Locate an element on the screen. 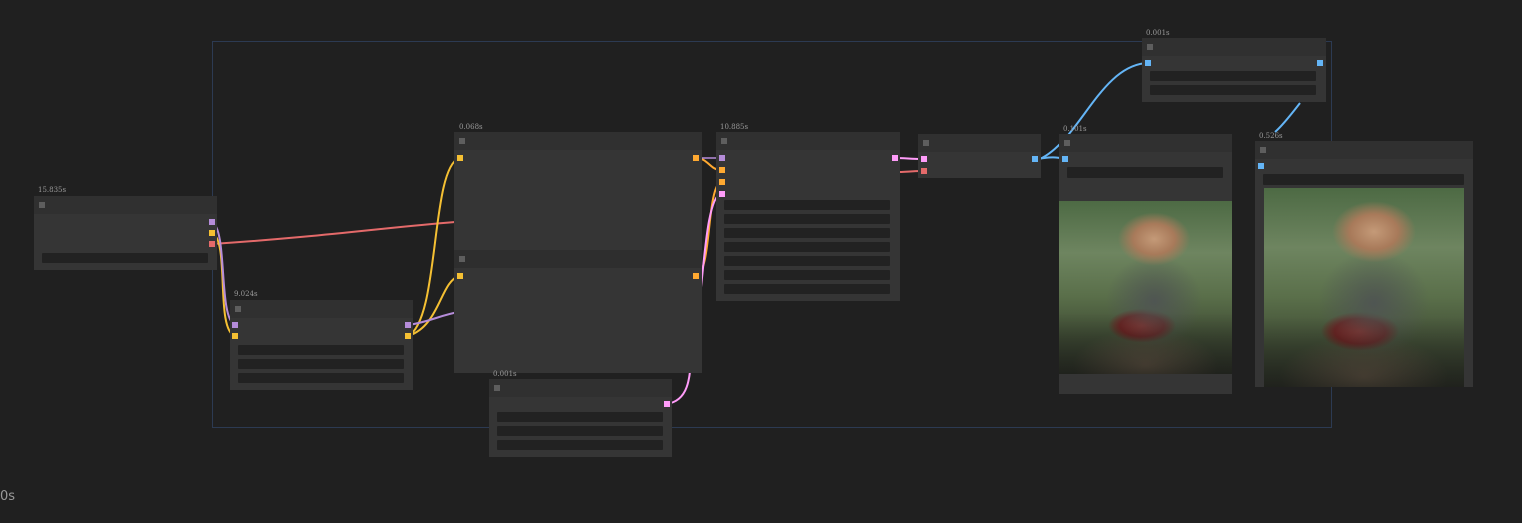  seed-widget is located at coordinates (807, 205).